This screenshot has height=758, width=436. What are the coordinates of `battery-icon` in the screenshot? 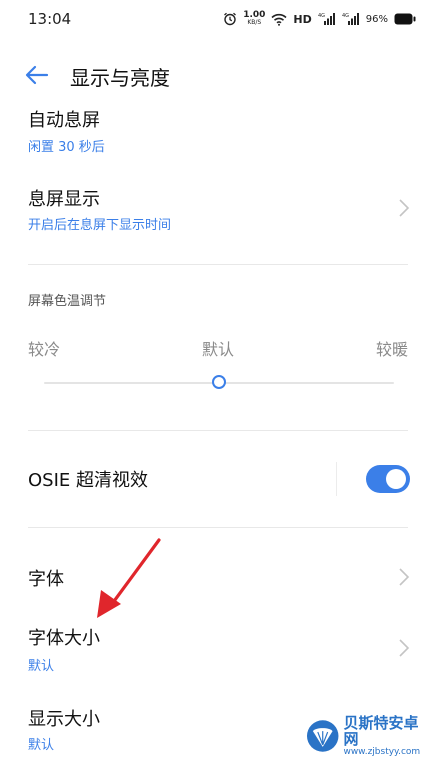 It's located at (405, 19).